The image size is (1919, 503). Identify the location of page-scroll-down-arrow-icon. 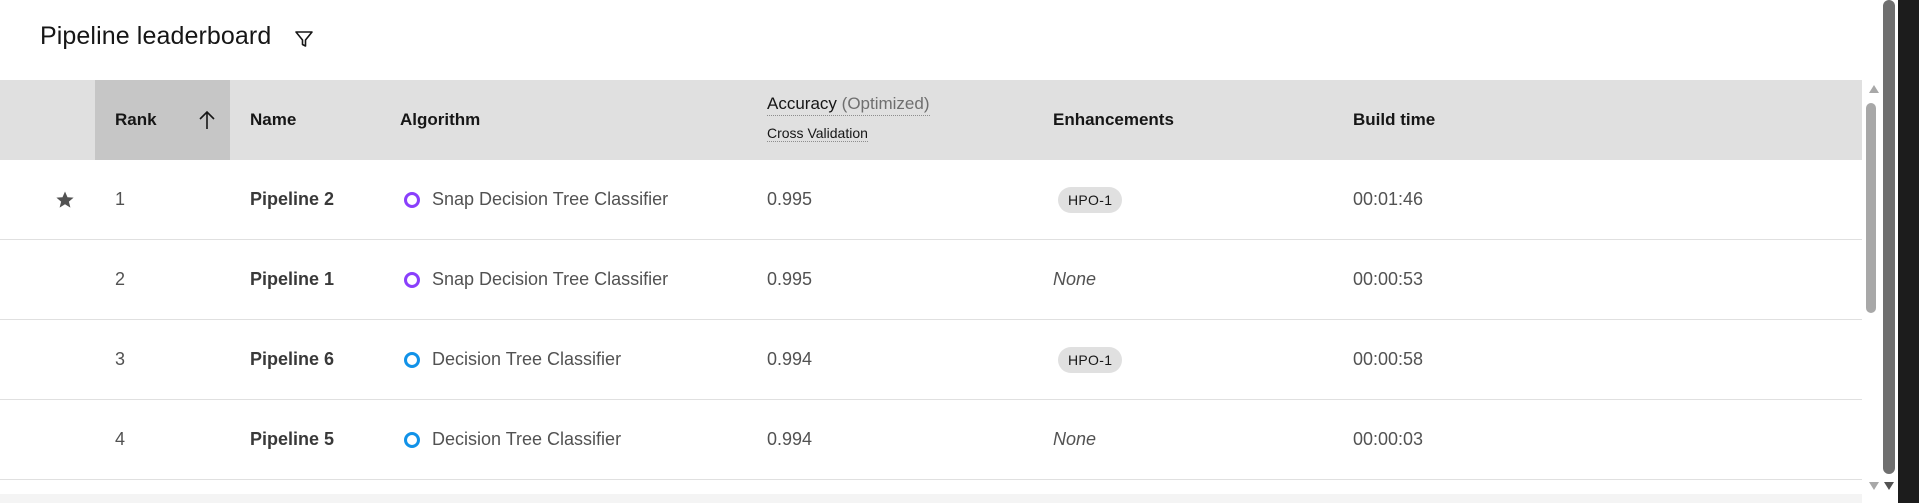
(1889, 486).